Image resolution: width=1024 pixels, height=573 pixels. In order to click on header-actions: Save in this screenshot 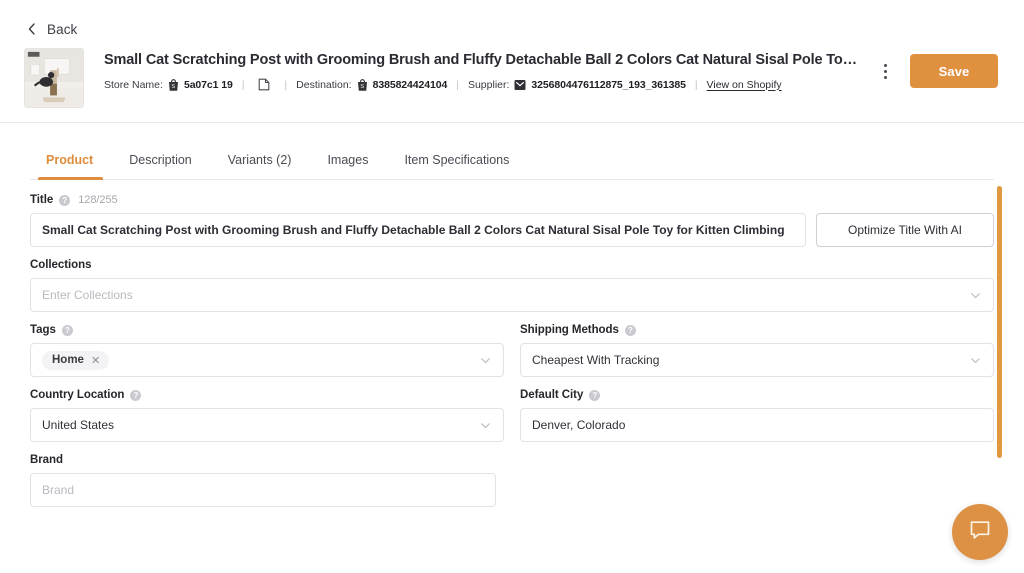, I will do `click(937, 71)`.